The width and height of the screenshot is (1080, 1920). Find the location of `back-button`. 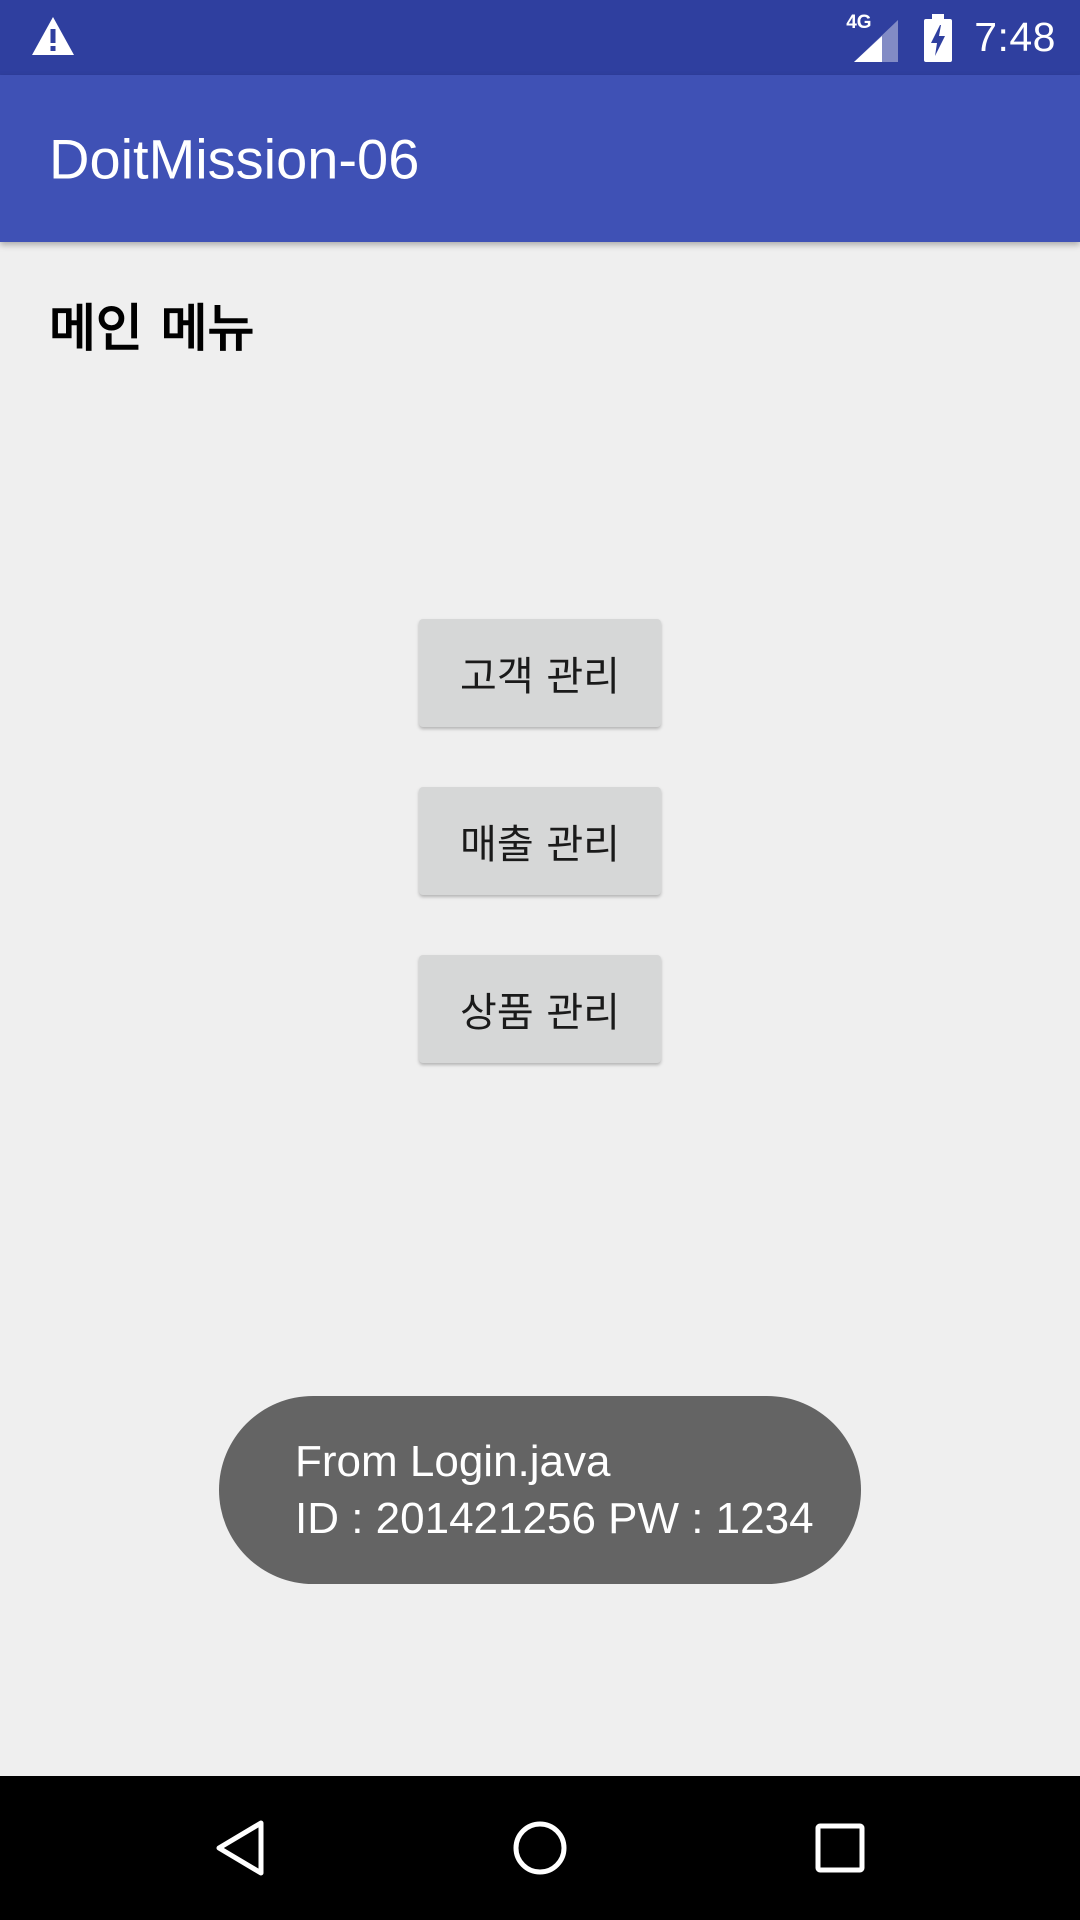

back-button is located at coordinates (240, 1848).